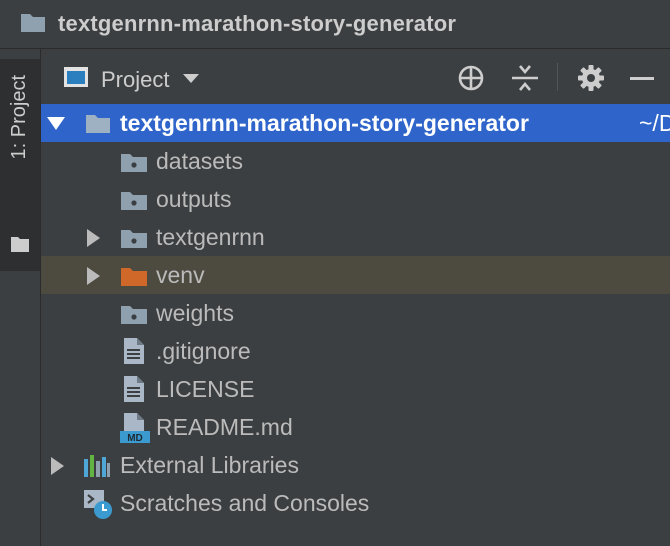 Image resolution: width=670 pixels, height=546 pixels. Describe the element at coordinates (224, 427) in the screenshot. I see `tree-item-label: README.md` at that location.